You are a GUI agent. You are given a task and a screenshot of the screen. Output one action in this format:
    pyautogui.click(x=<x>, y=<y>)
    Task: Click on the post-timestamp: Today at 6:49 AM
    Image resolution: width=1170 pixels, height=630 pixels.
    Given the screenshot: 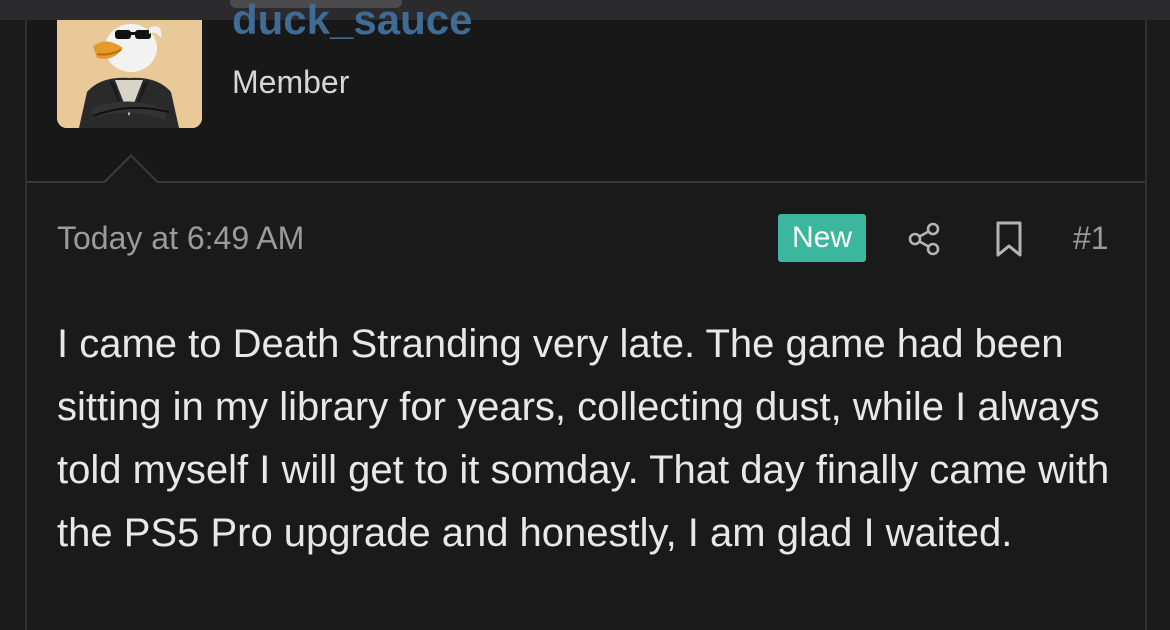 What is the action you would take?
    pyautogui.click(x=180, y=238)
    